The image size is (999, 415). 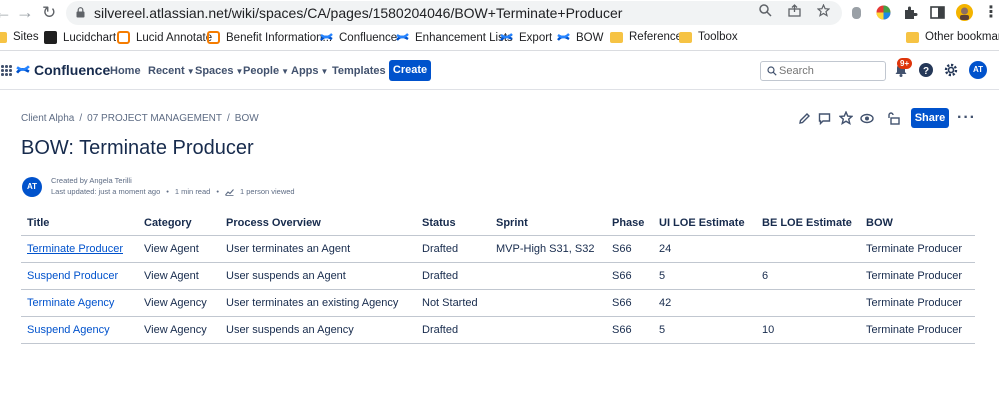 What do you see at coordinates (72, 276) in the screenshot?
I see `title-link: Suspend Producer` at bounding box center [72, 276].